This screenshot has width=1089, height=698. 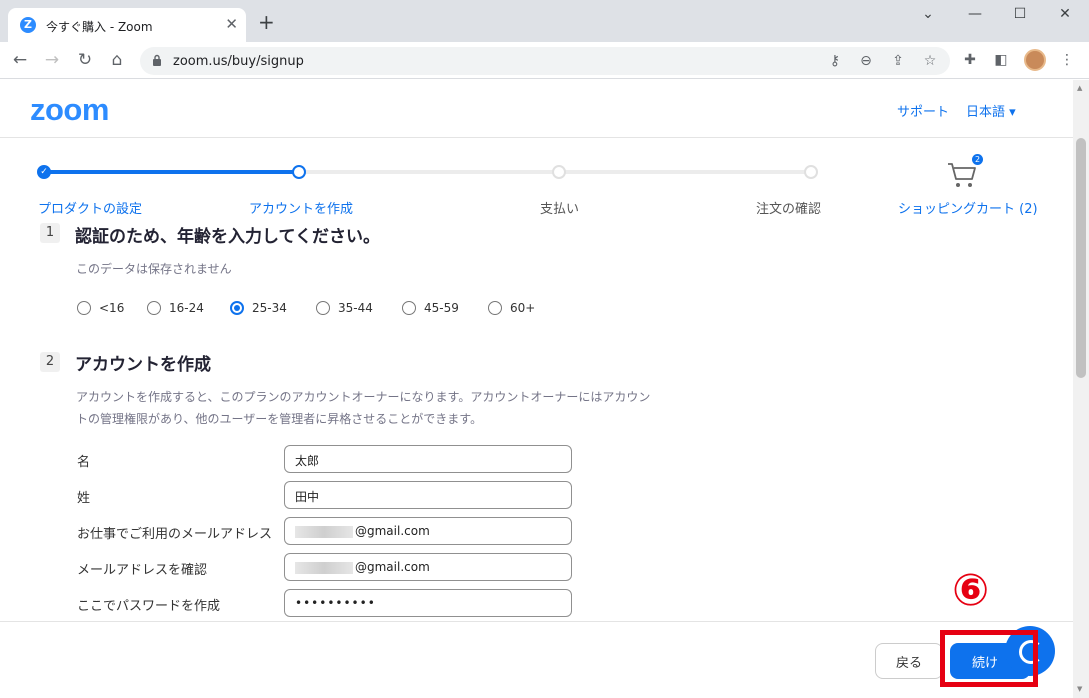 I want to click on browser-tab: Z 今すぐ購入 - Zoom ✕, so click(x=127, y=25).